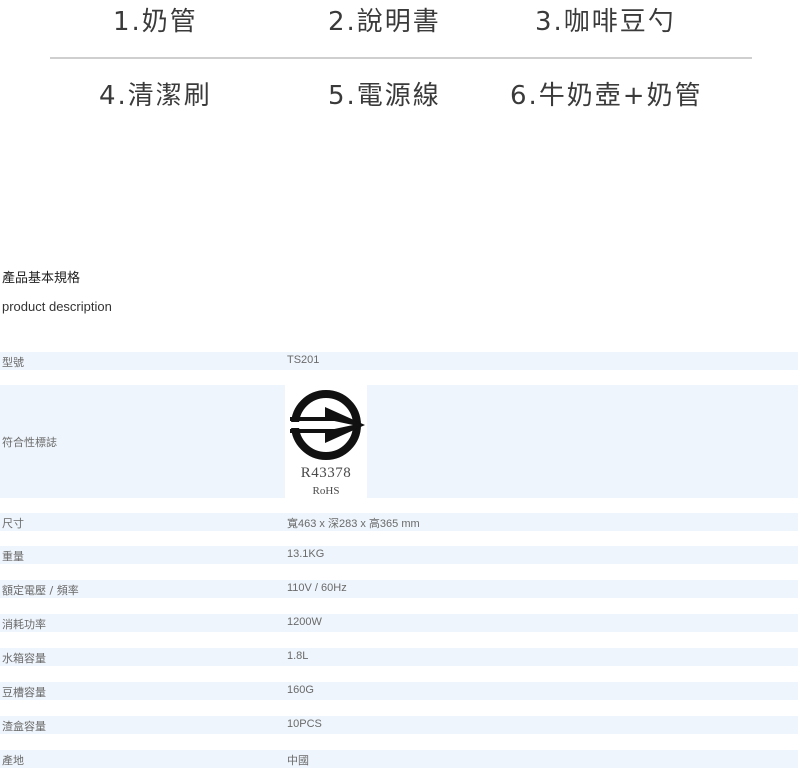 This screenshot has height=773, width=800. I want to click on spec-row-water-tank: 水箱容量 1.8L, so click(399, 657).